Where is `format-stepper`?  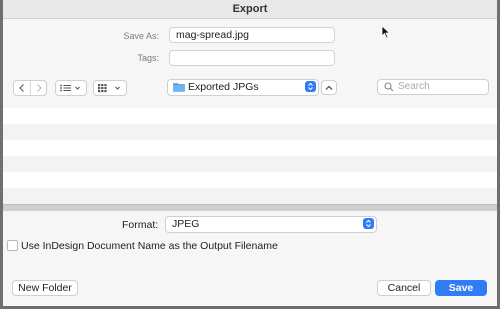
format-stepper is located at coordinates (368, 223).